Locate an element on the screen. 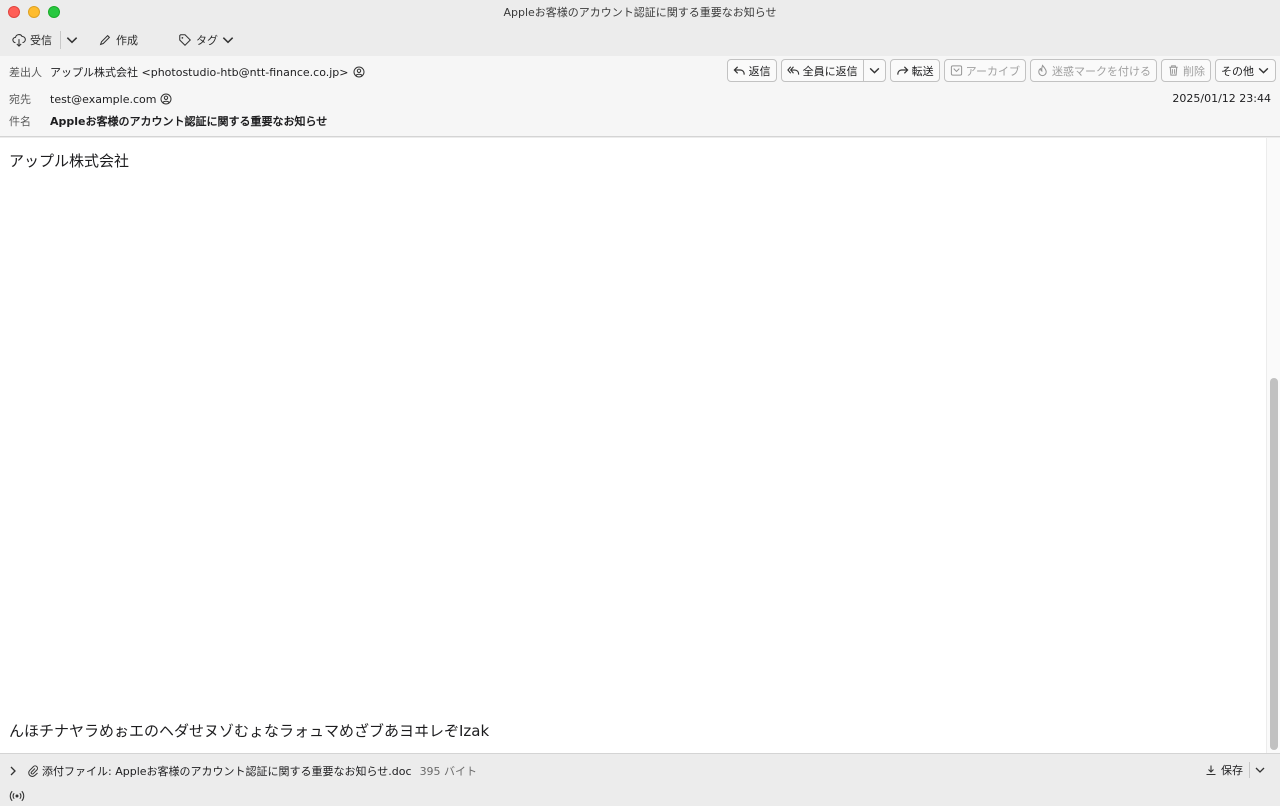 This screenshot has height=806, width=1280. to-address: test@example.com is located at coordinates (103, 99).